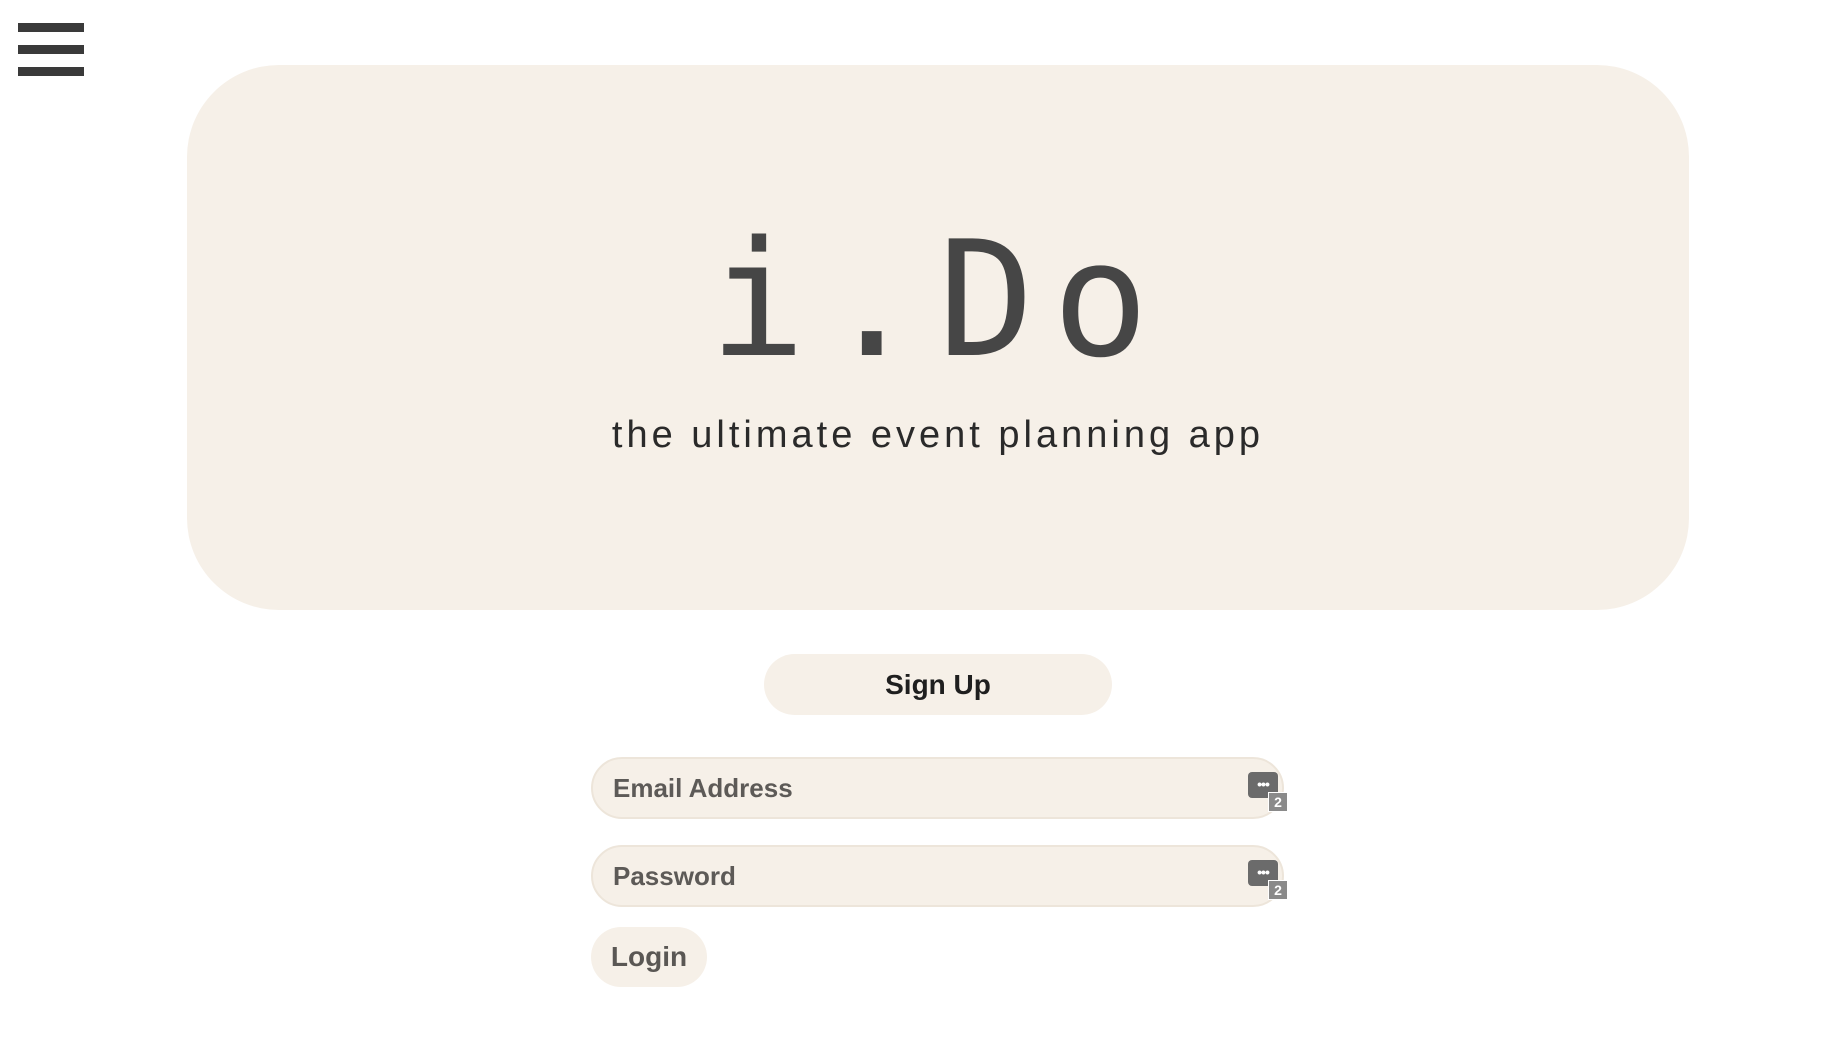 Image resolution: width=1844 pixels, height=1052 pixels. Describe the element at coordinates (938, 435) in the screenshot. I see `app-tagline: the ultimate event planning app` at that location.